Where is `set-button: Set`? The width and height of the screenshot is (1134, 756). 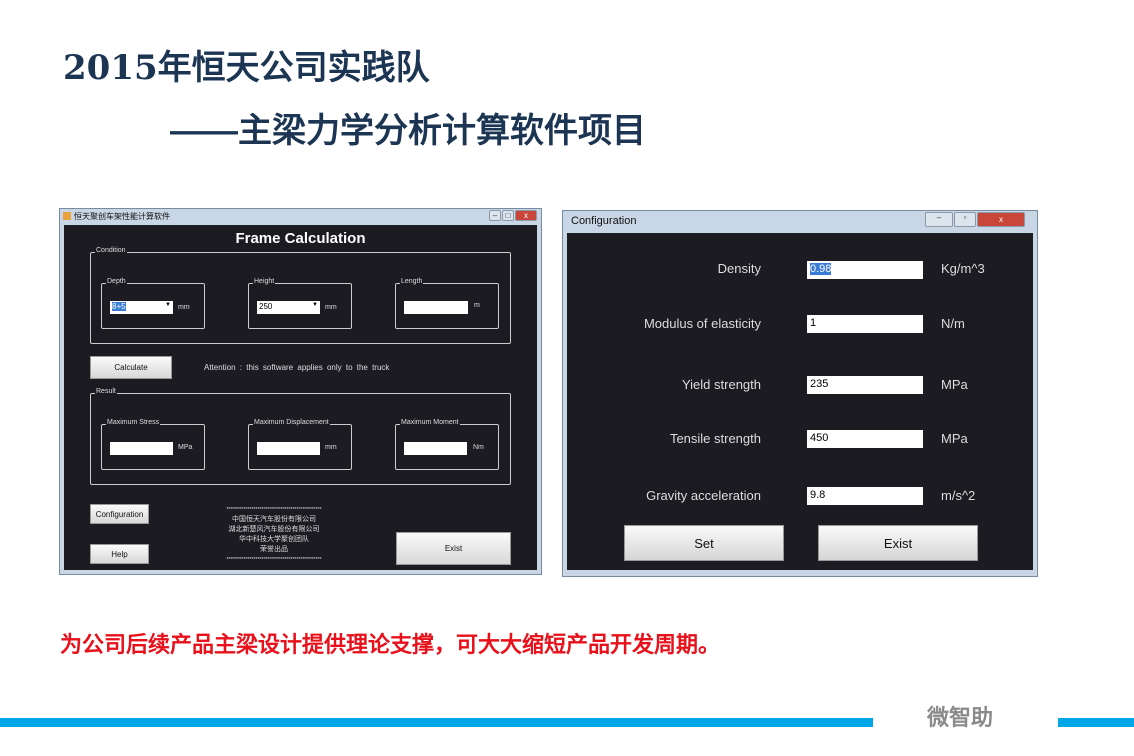
set-button: Set is located at coordinates (704, 543).